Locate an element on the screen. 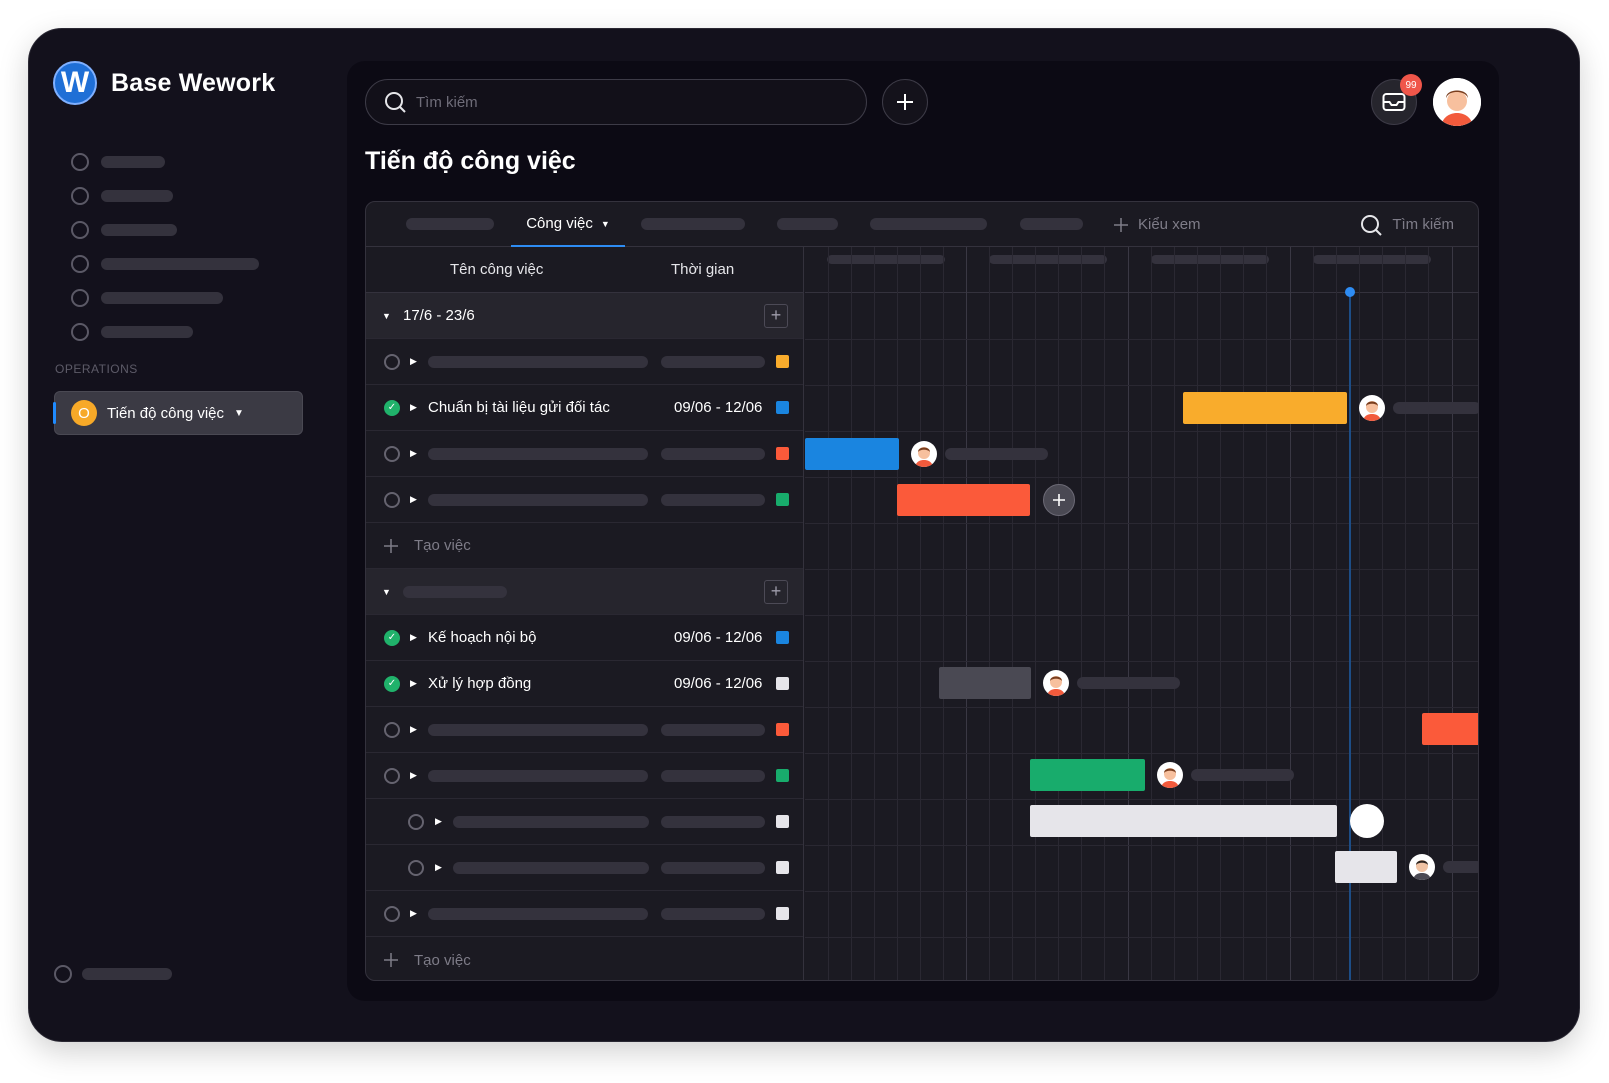 The width and height of the screenshot is (1609, 1083). board-search-button: Tìm kiếm is located at coordinates (1407, 224).